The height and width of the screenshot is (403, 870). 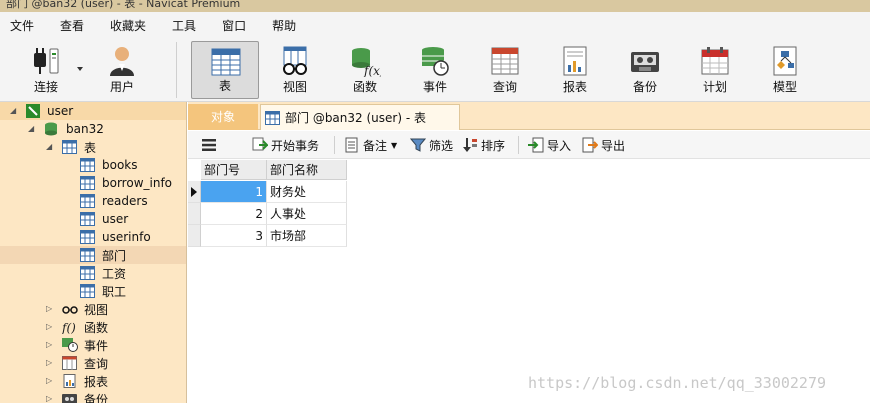 I want to click on current-row-arrow-icon, so click(x=194, y=192).